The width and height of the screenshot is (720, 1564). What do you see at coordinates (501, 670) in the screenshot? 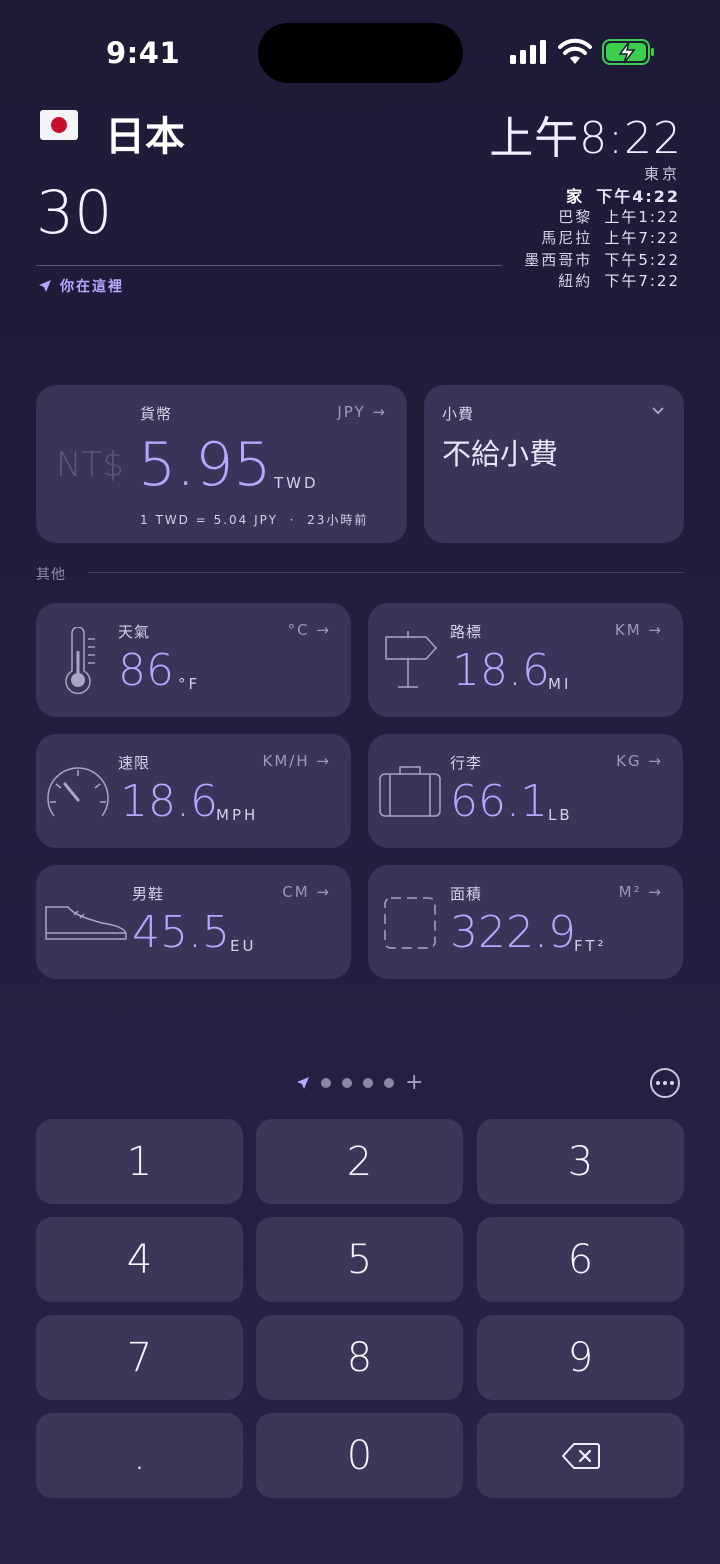
I see `distance-value: 18.6` at bounding box center [501, 670].